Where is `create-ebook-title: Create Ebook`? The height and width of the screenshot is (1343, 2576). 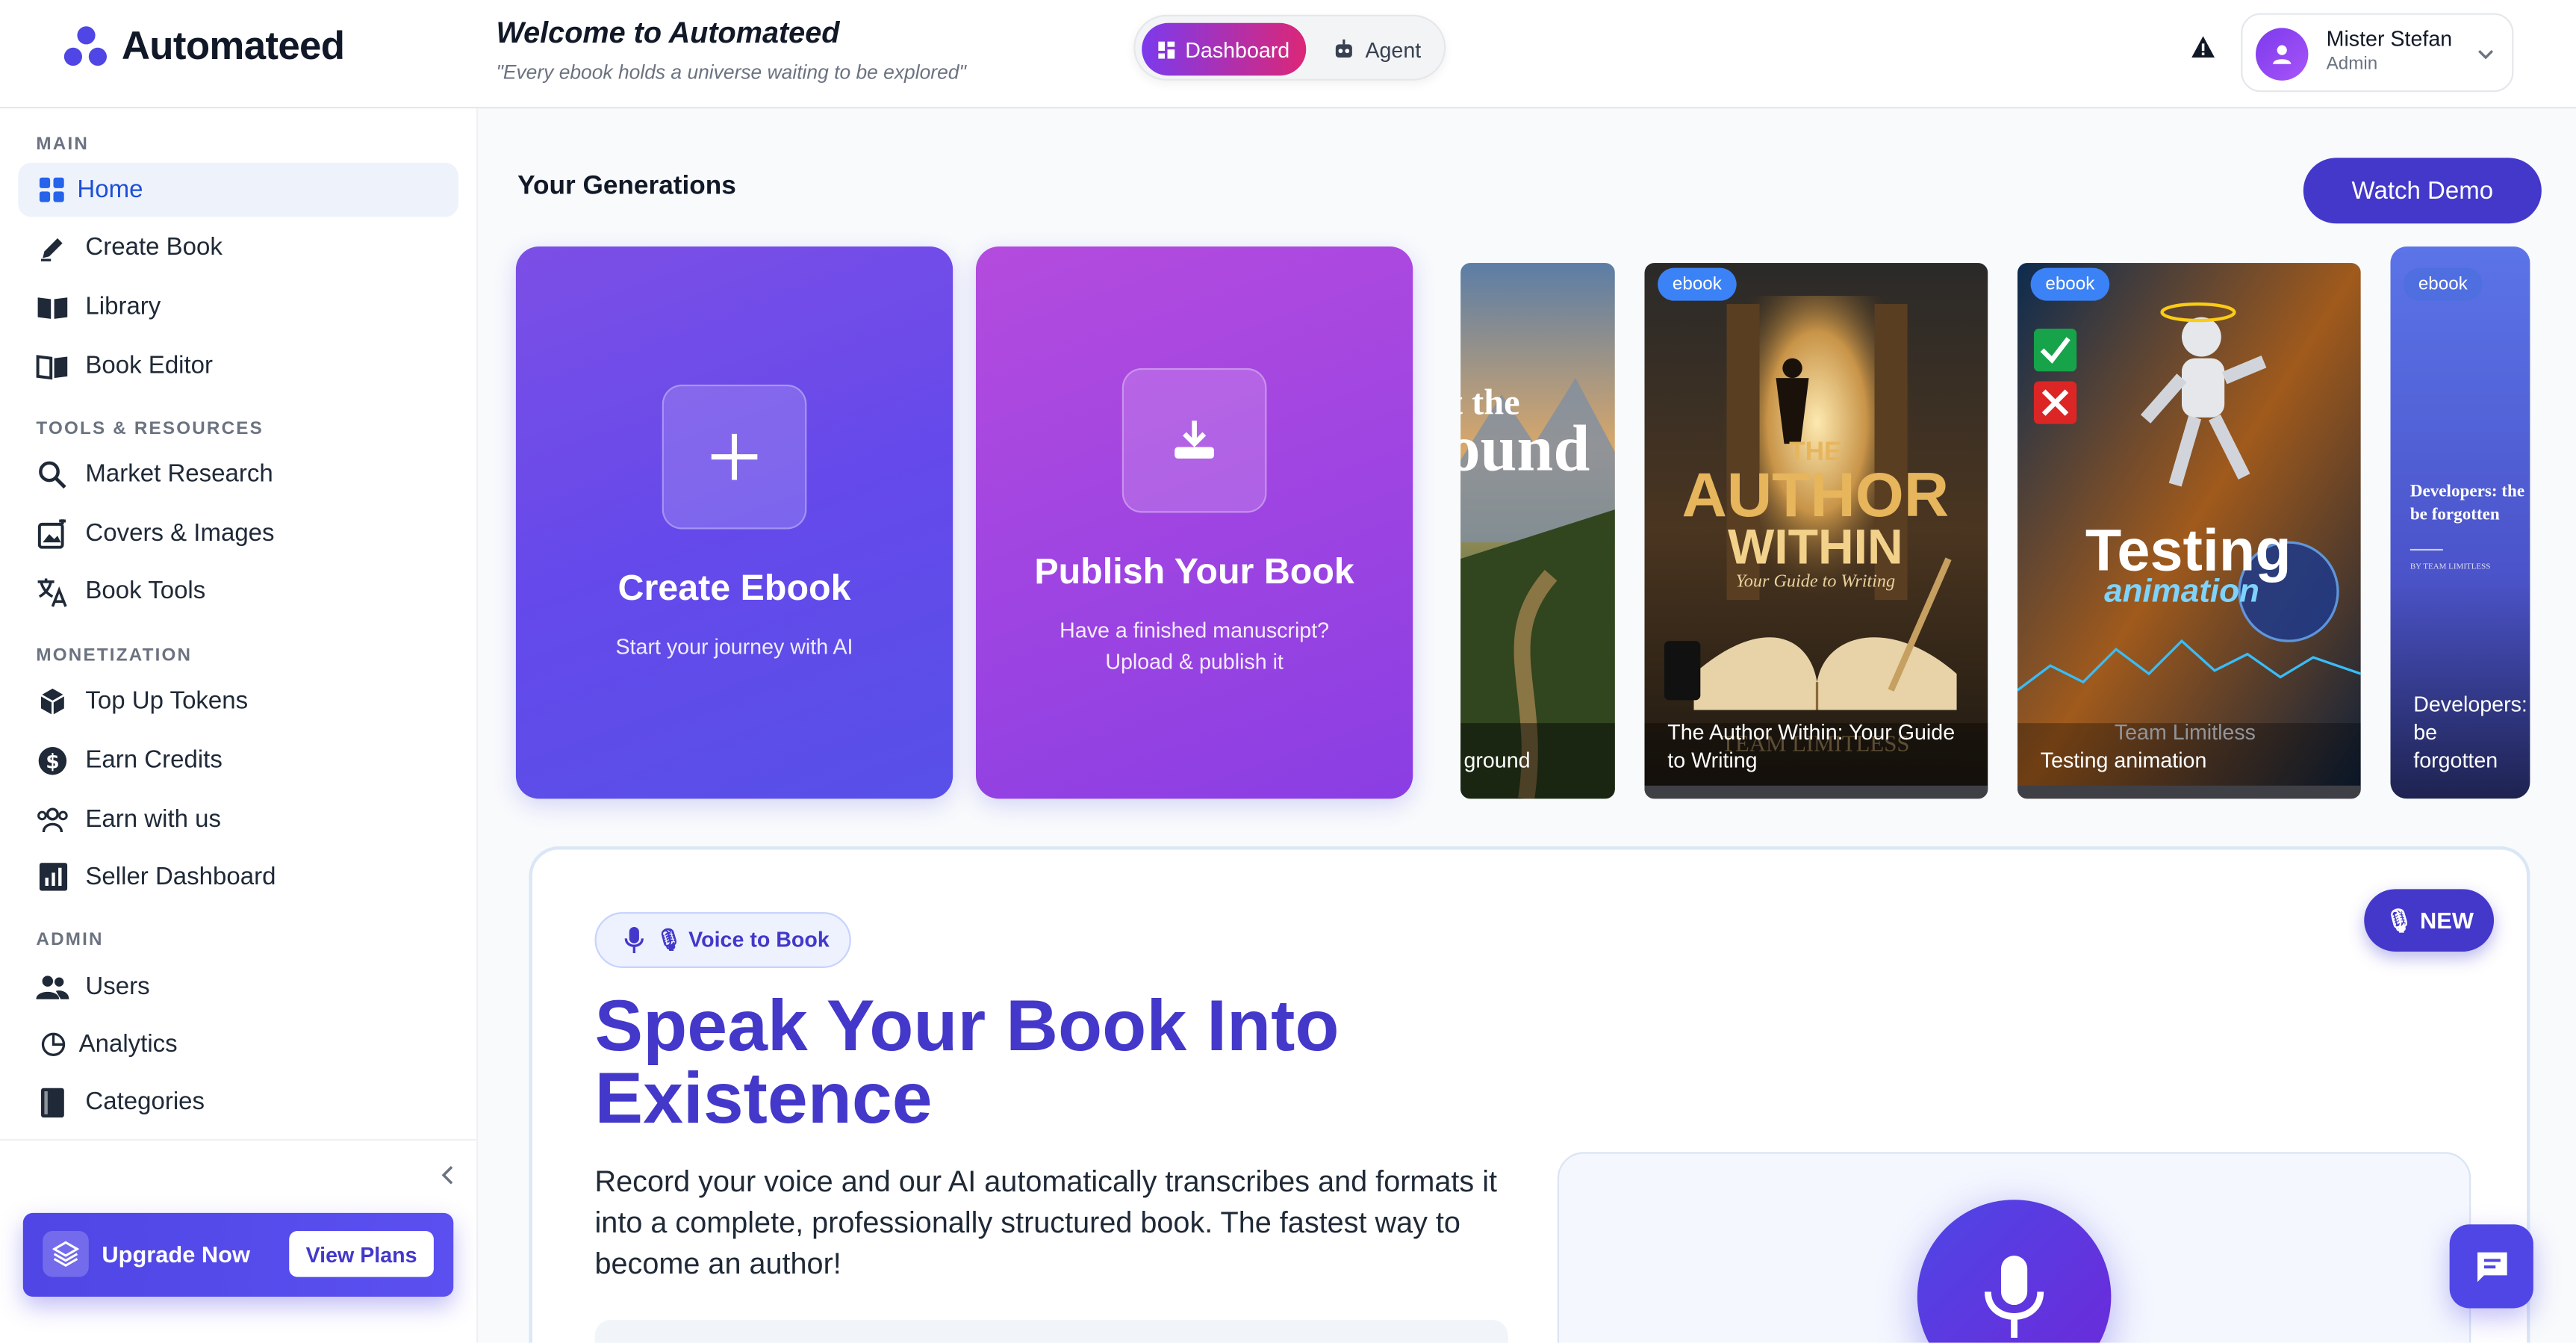 create-ebook-title: Create Ebook is located at coordinates (734, 588).